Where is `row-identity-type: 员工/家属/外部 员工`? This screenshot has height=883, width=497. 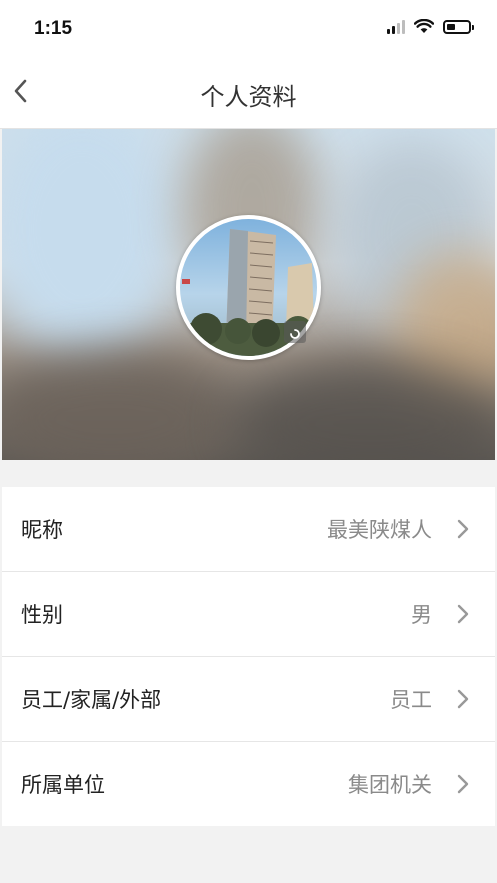
row-identity-type: 员工/家属/外部 员工 is located at coordinates (248, 699).